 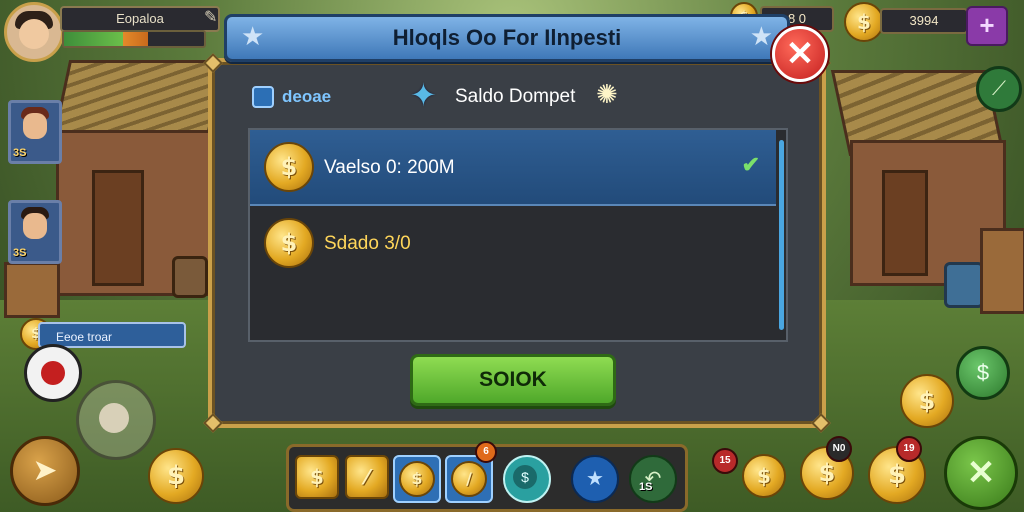 What do you see at coordinates (927, 401) in the screenshot?
I see `coin-stack-icon: $` at bounding box center [927, 401].